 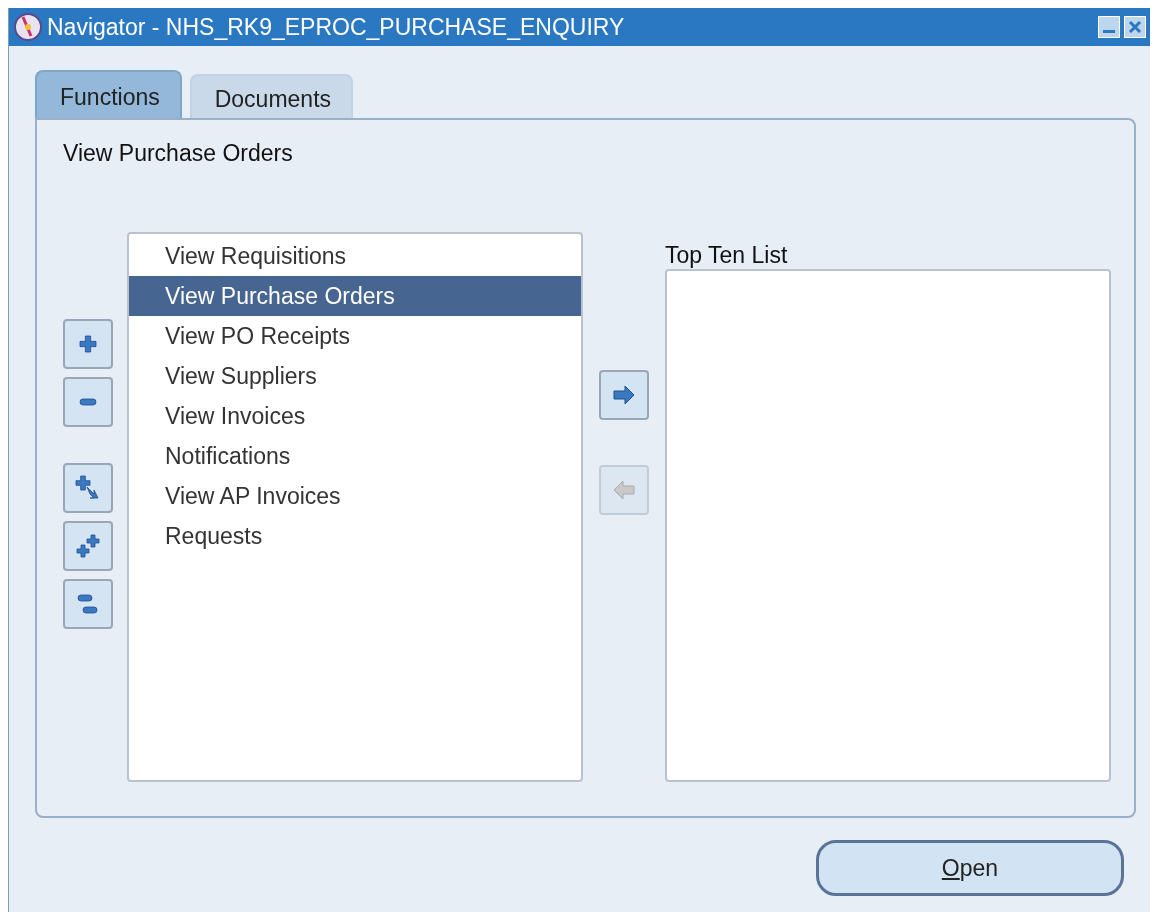 What do you see at coordinates (355, 416) in the screenshot?
I see `list-item: View Invoices` at bounding box center [355, 416].